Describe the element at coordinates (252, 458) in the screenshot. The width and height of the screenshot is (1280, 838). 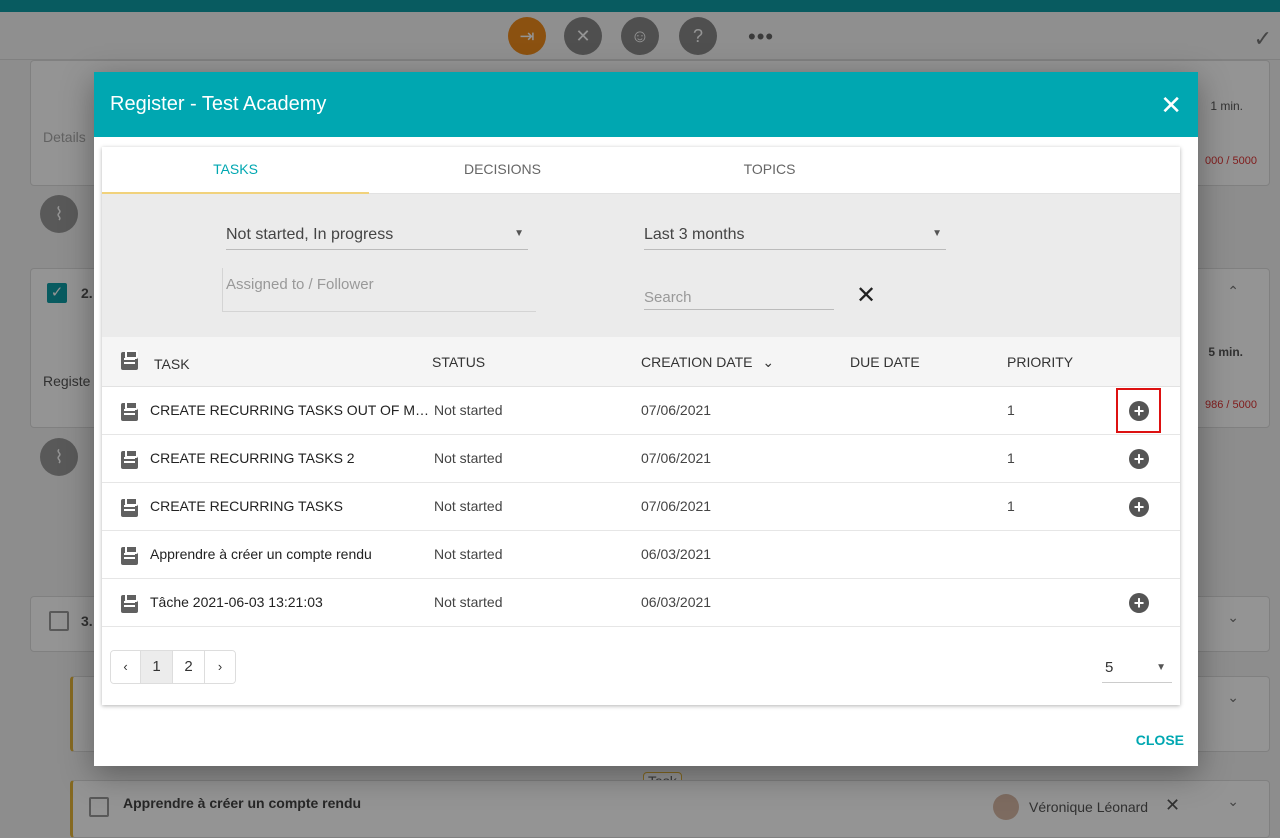
I see `task-name: CREATE RECURRING TASKS 2` at that location.